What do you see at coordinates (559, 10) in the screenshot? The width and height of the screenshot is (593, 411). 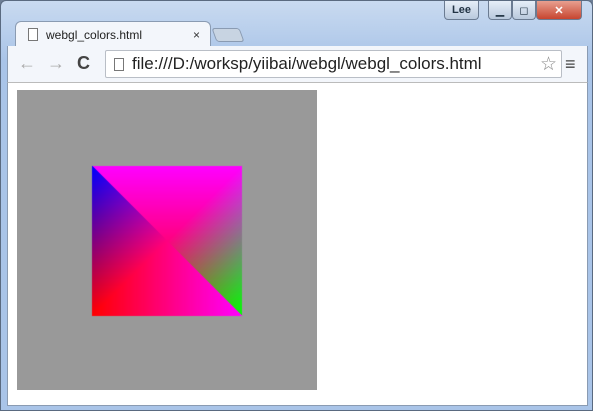 I see `close-window-button: ✕` at bounding box center [559, 10].